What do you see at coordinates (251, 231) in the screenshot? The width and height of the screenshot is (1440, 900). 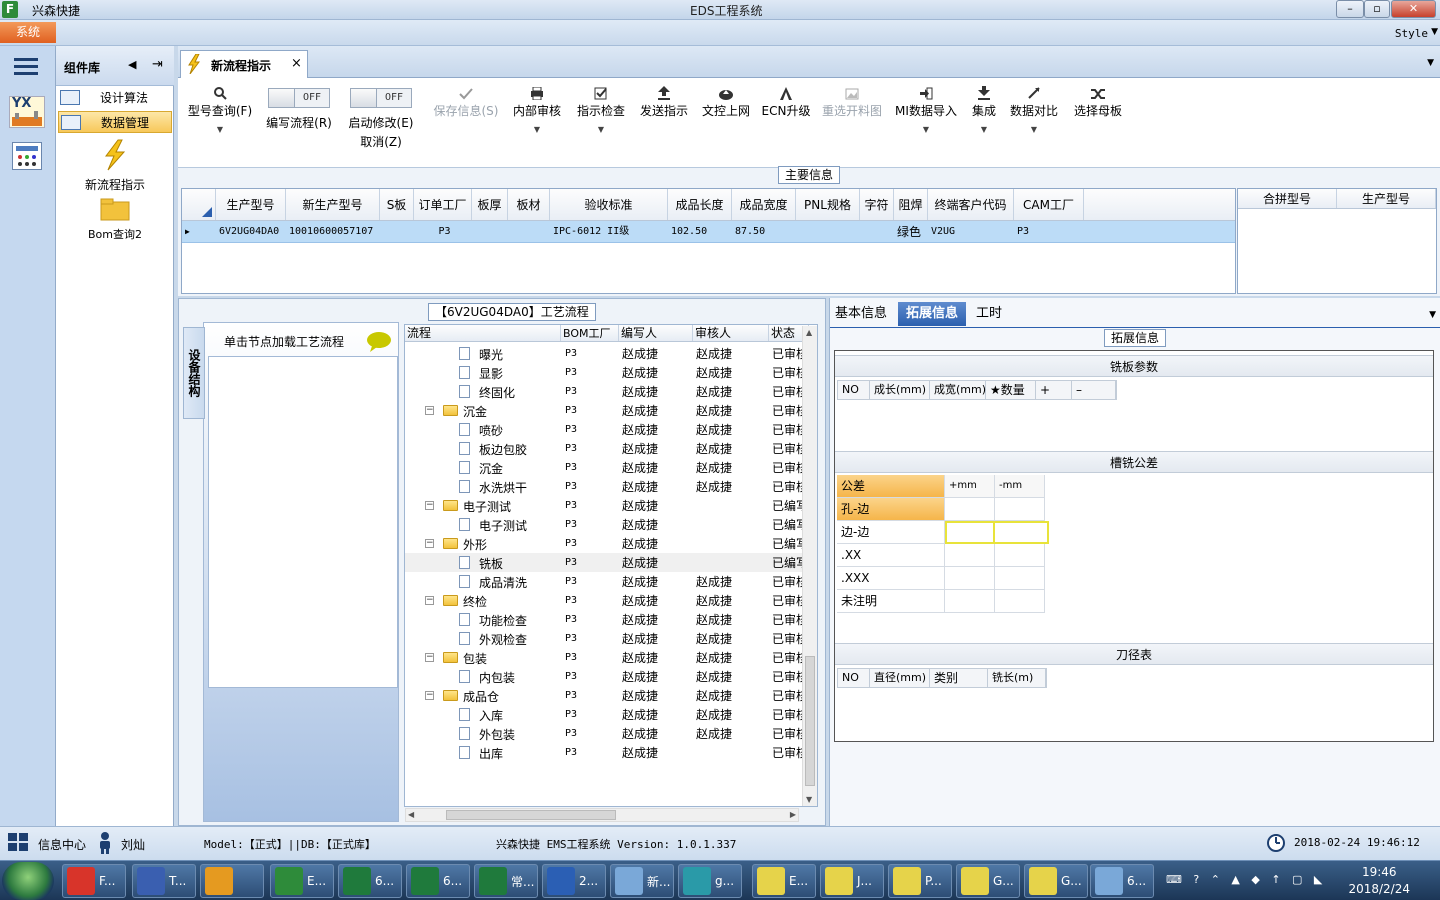 I see `table-cell: 6V2UG04DA0` at bounding box center [251, 231].